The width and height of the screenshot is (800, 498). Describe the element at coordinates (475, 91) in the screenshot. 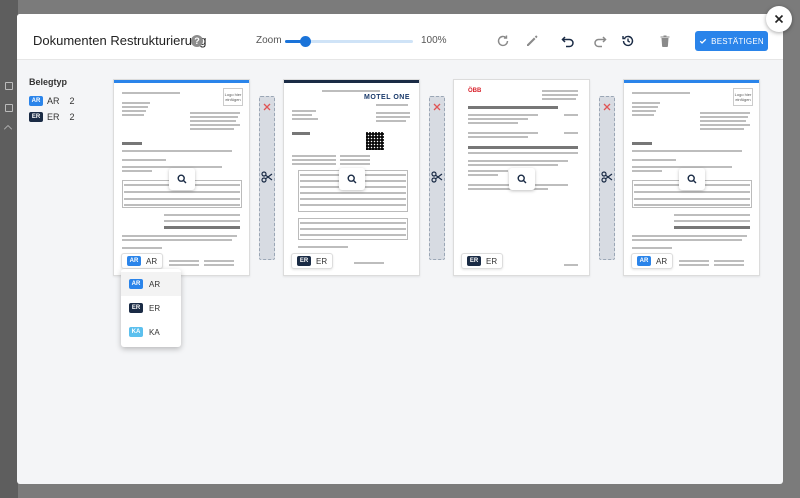

I see `brand-logo: ÖBB` at that location.